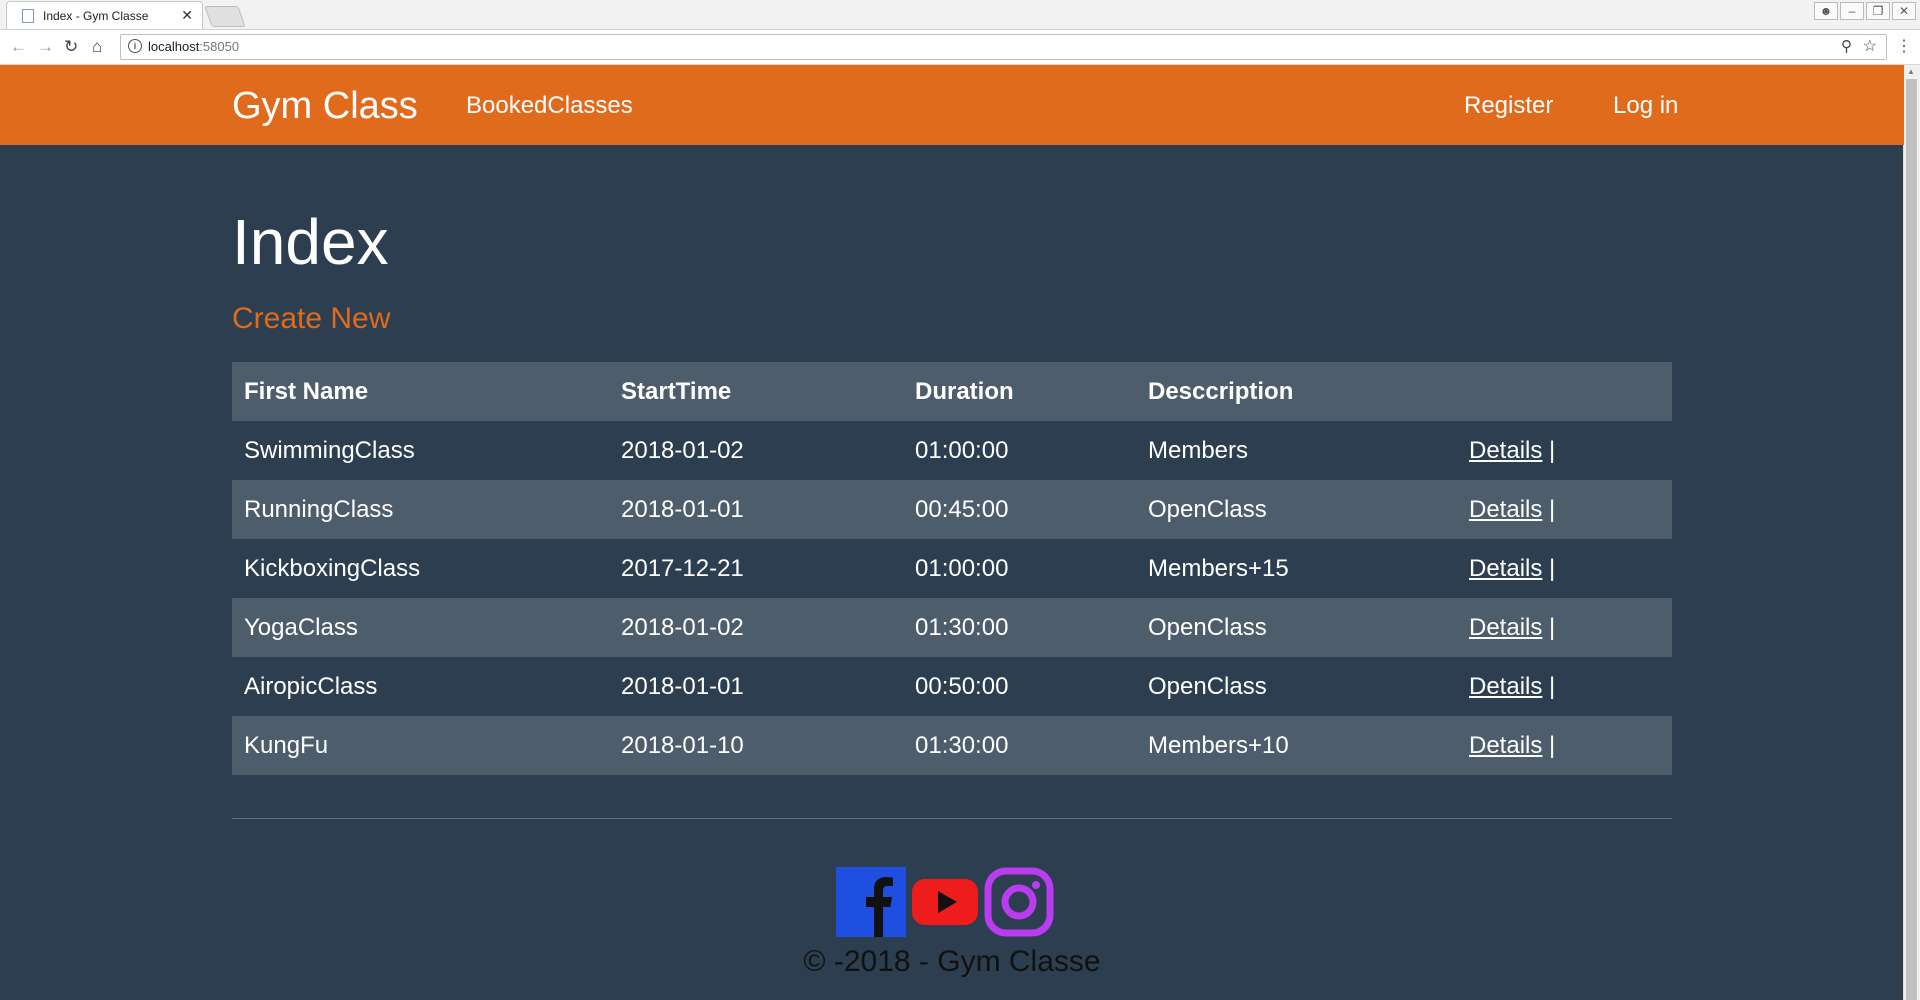  What do you see at coordinates (420, 450) in the screenshot?
I see `cell-name: SwimmingClass` at bounding box center [420, 450].